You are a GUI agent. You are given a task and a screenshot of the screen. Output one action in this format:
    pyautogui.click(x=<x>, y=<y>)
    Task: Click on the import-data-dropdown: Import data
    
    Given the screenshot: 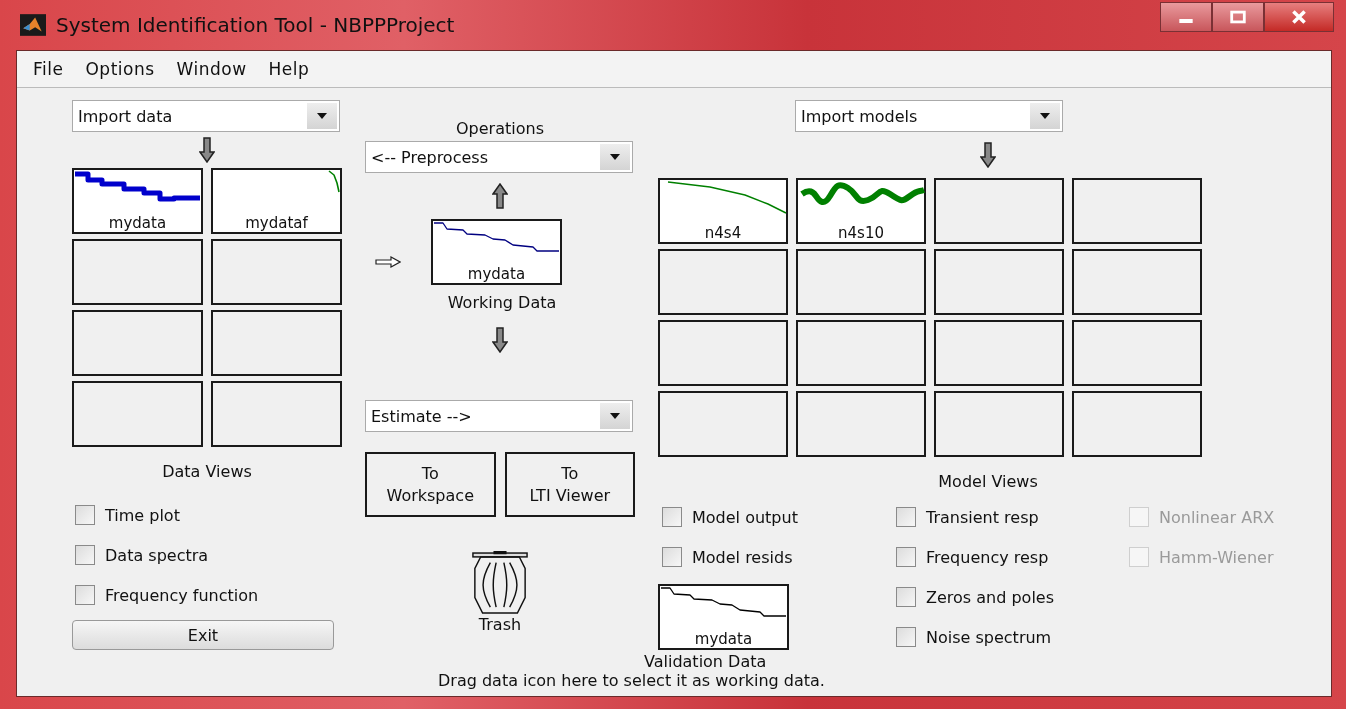 What is the action you would take?
    pyautogui.click(x=206, y=116)
    